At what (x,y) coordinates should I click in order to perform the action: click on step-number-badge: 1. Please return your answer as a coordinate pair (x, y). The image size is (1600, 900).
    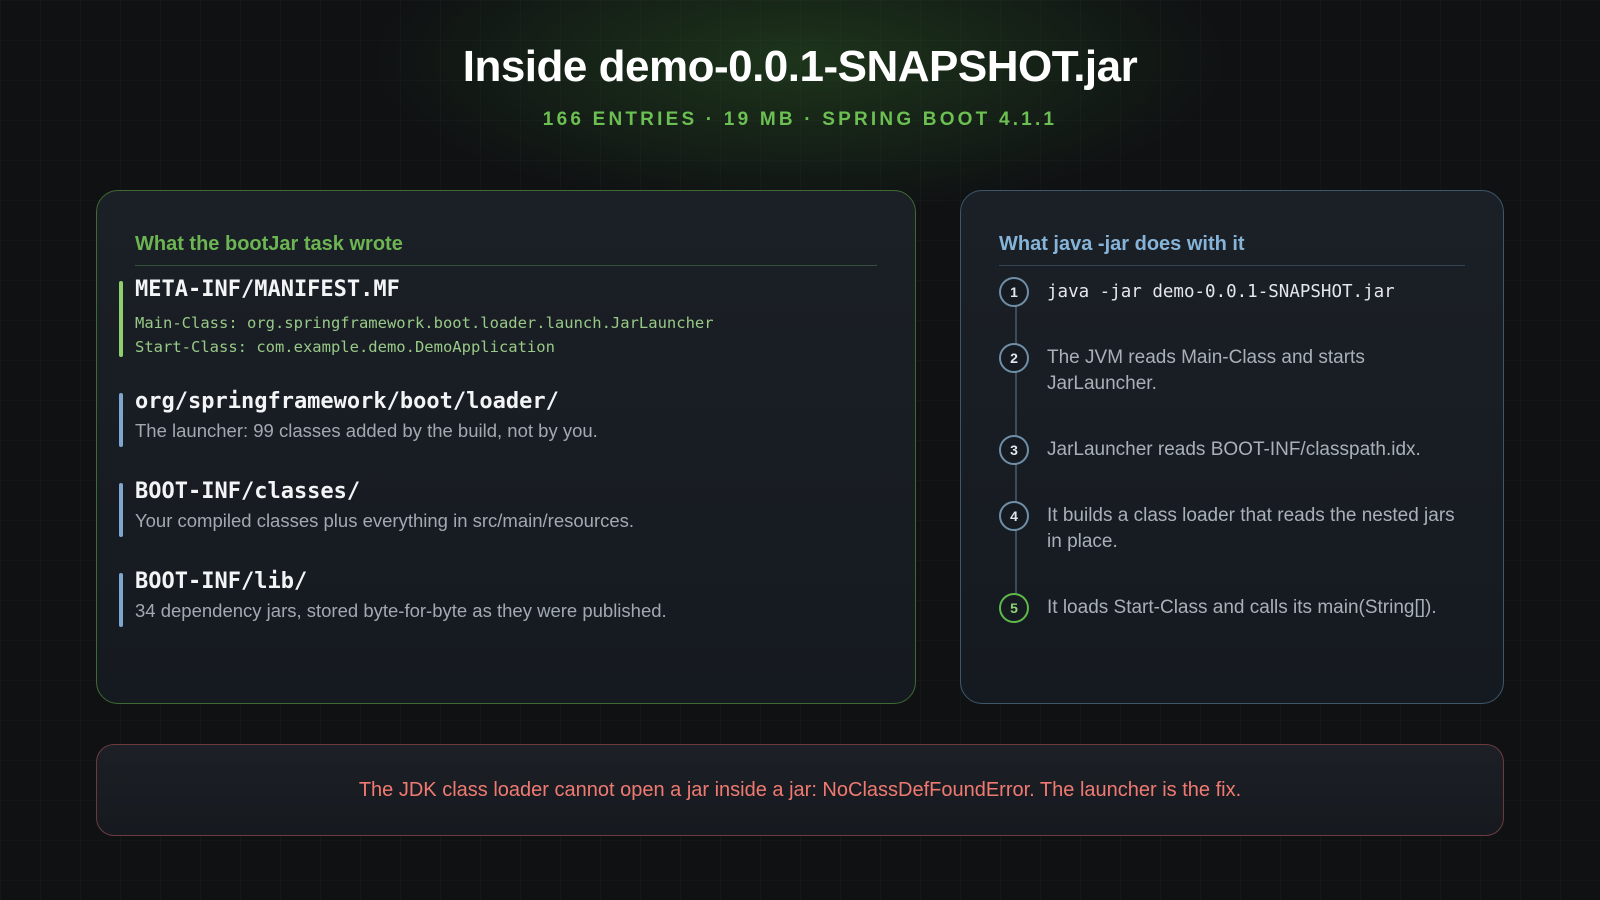
    Looking at the image, I should click on (1014, 292).